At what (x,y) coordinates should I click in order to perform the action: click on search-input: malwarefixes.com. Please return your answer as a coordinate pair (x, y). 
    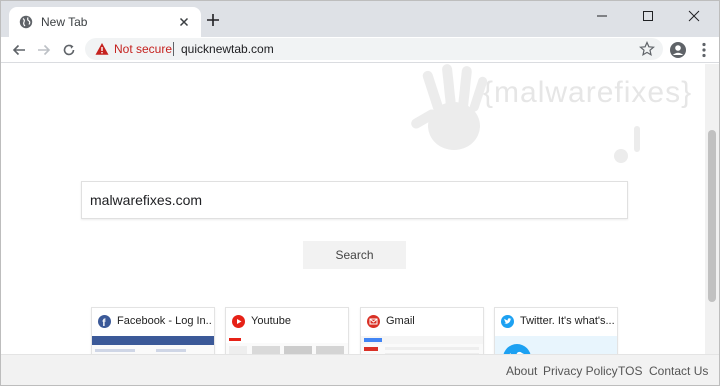
    Looking at the image, I should click on (354, 200).